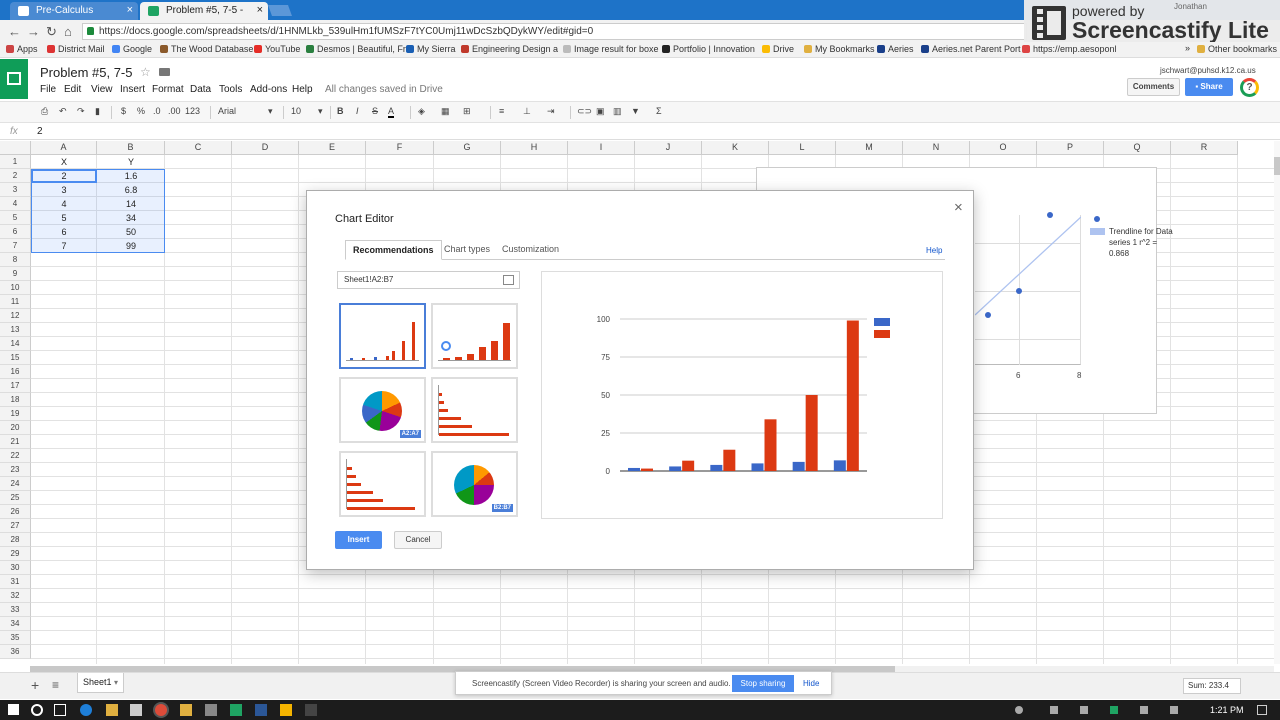 This screenshot has width=1280, height=720. What do you see at coordinates (15, 610) in the screenshot?
I see `row-header-33: 33` at bounding box center [15, 610].